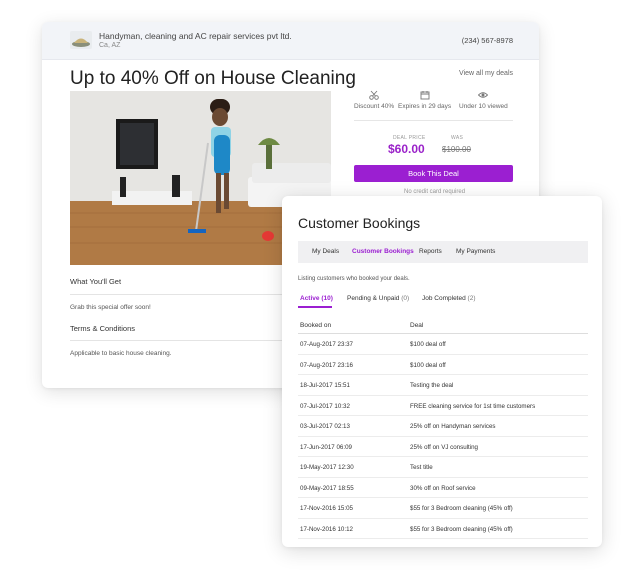 The width and height of the screenshot is (630, 587). I want to click on tab-label: Job Completed, so click(444, 298).